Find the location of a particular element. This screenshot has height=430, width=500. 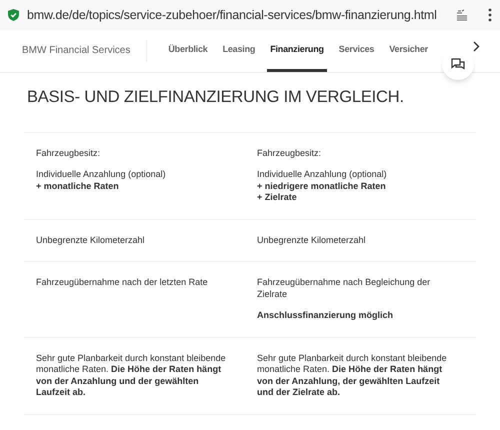

nav-tab: Leasing is located at coordinates (239, 51).